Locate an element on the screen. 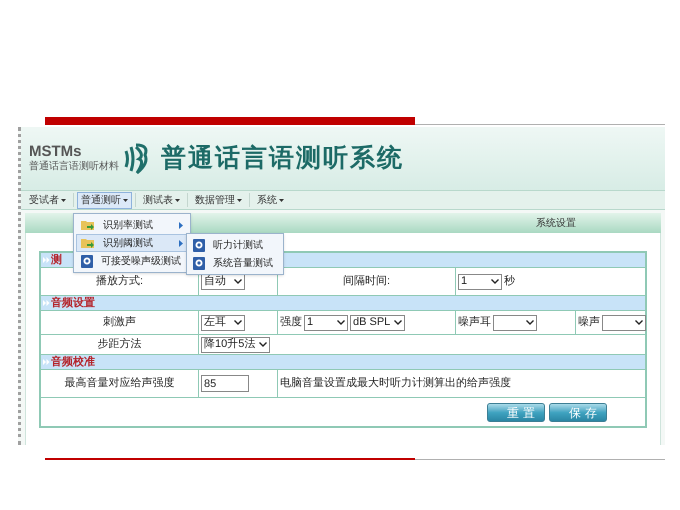 The image size is (680, 510). select-field: 左耳 is located at coordinates (223, 322).